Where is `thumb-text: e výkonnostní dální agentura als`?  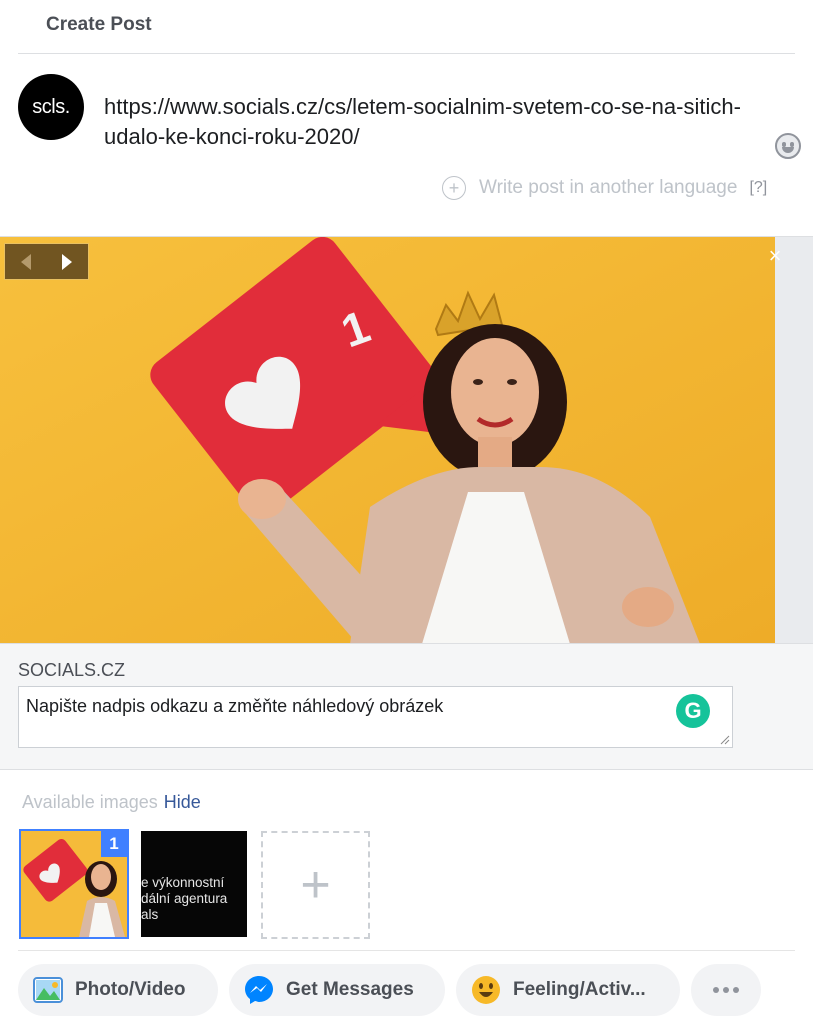
thumb-text: e výkonnostní dální agentura als is located at coordinates (184, 898).